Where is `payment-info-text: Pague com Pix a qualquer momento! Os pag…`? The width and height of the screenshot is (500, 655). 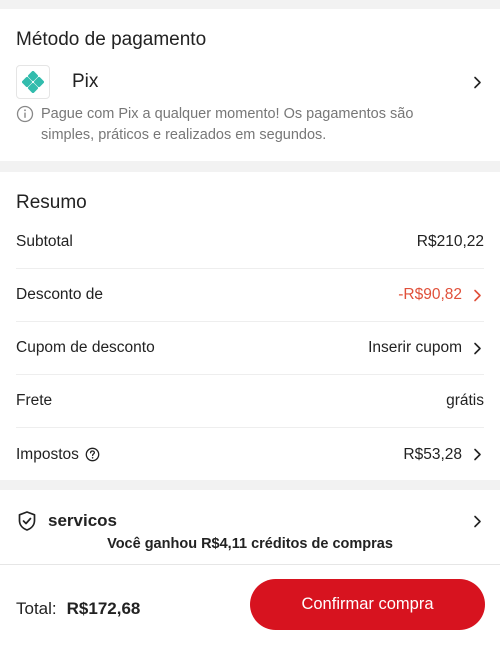
payment-info-text: Pague com Pix a qualquer momento! Os pag… is located at coordinates (227, 124).